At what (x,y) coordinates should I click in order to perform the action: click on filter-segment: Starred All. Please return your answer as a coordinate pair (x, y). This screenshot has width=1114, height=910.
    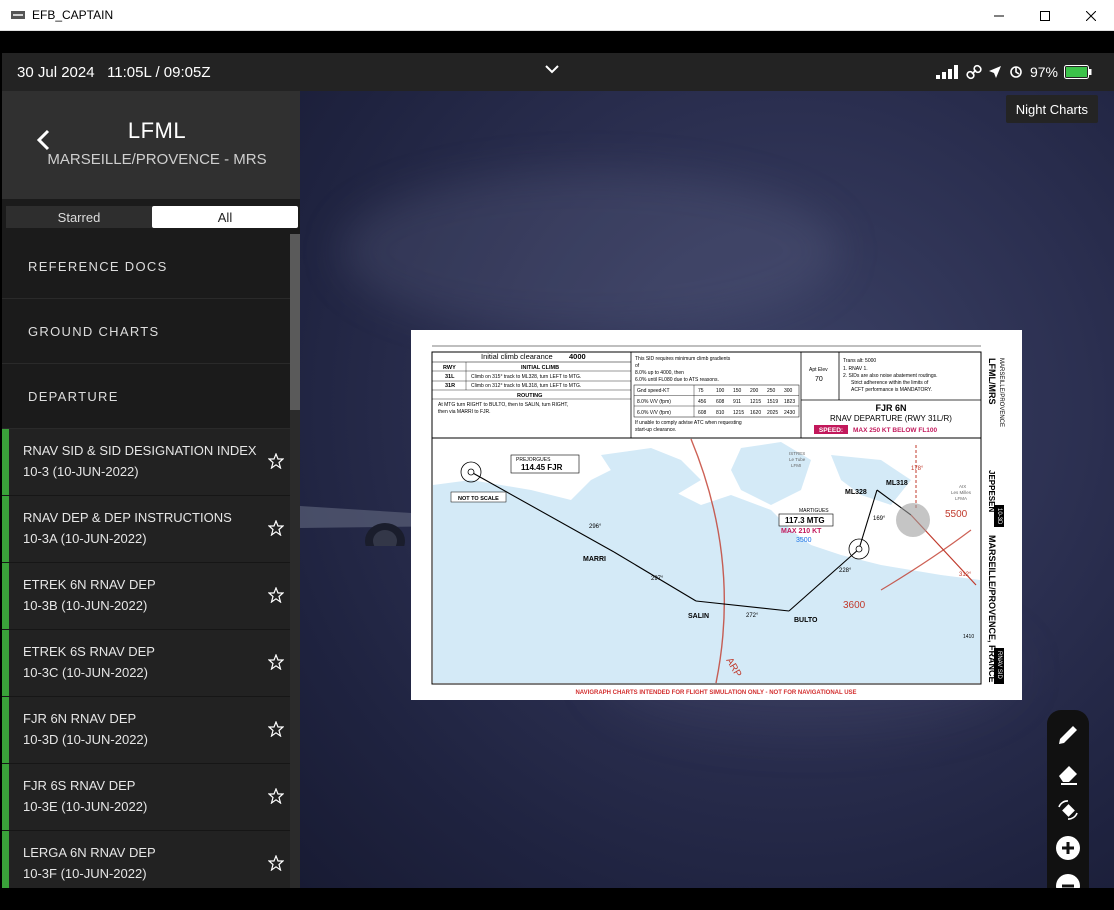
    Looking at the image, I should click on (152, 217).